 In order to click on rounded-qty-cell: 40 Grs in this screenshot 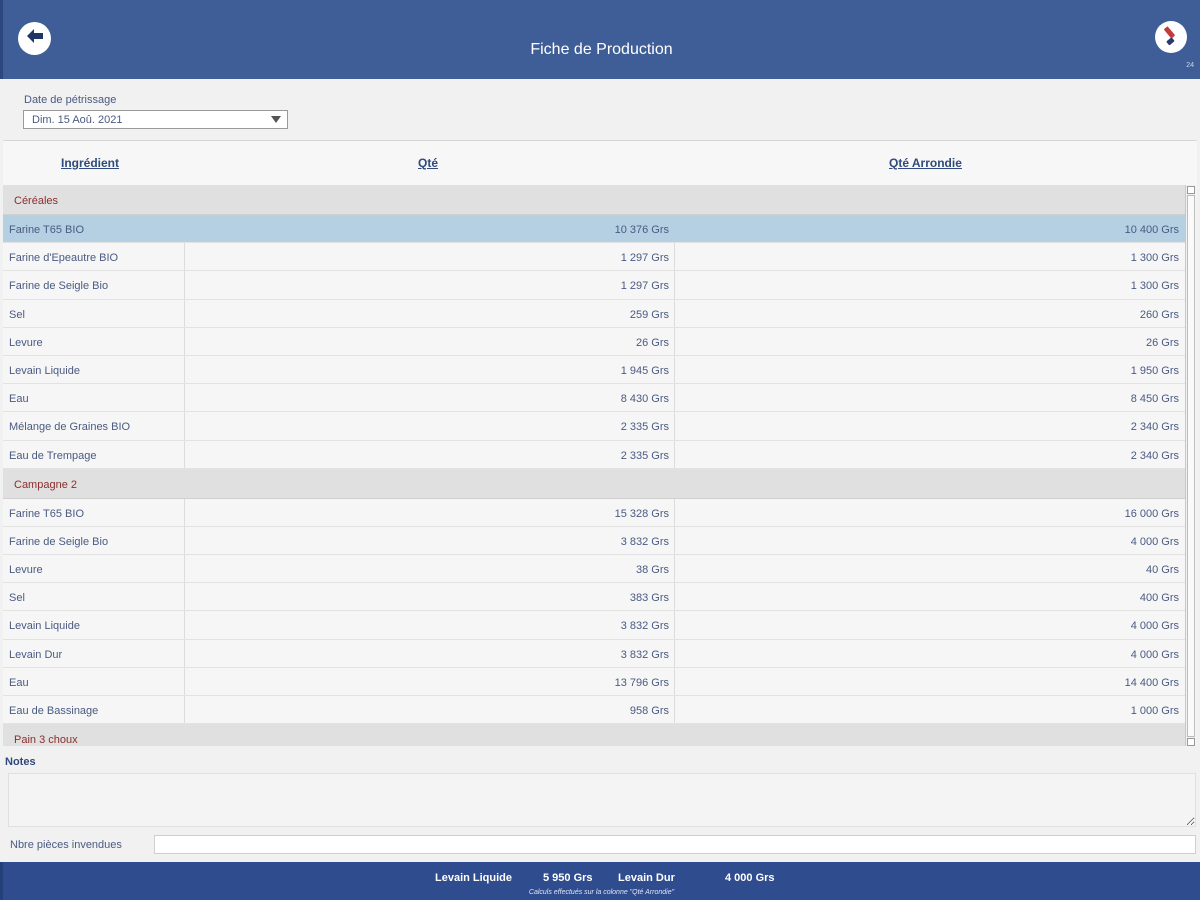, I will do `click(1162, 570)`.